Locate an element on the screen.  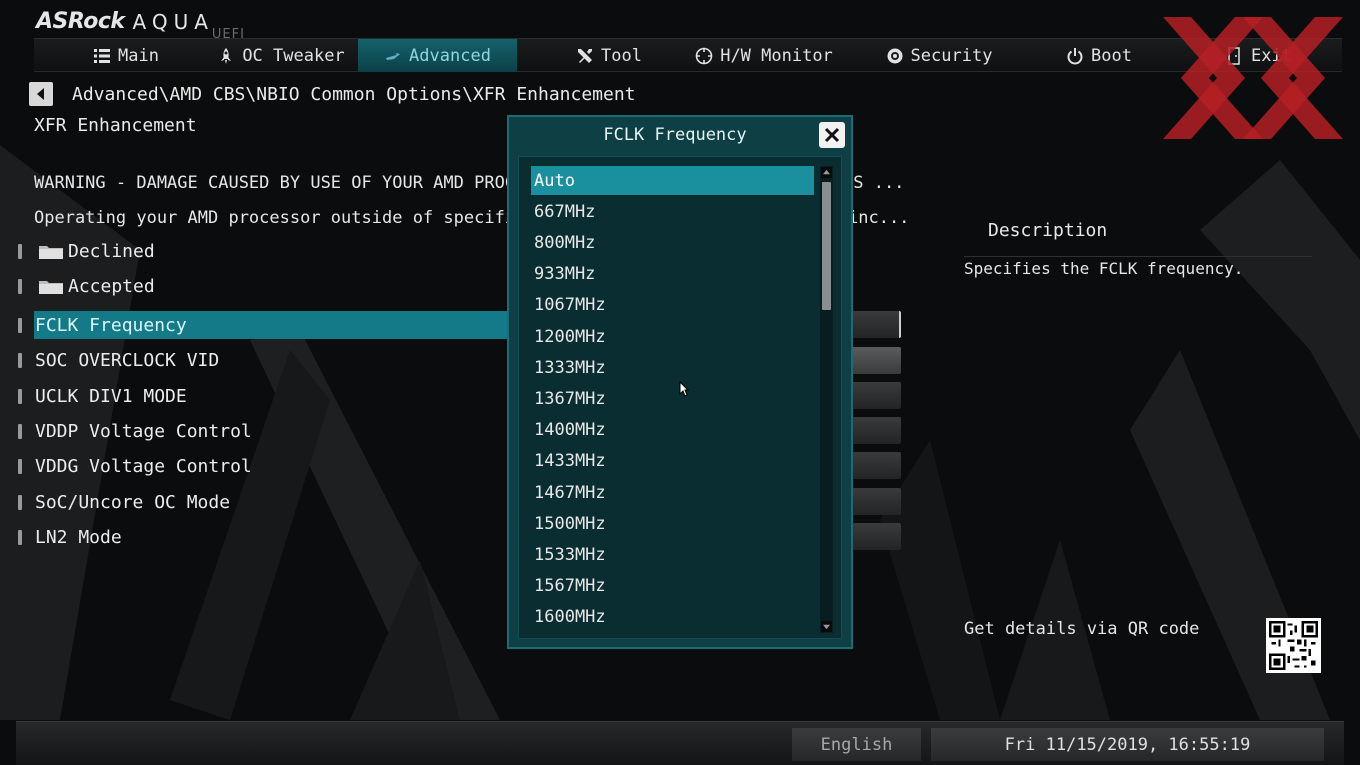
option-item: 1533MHz is located at coordinates (672, 554).